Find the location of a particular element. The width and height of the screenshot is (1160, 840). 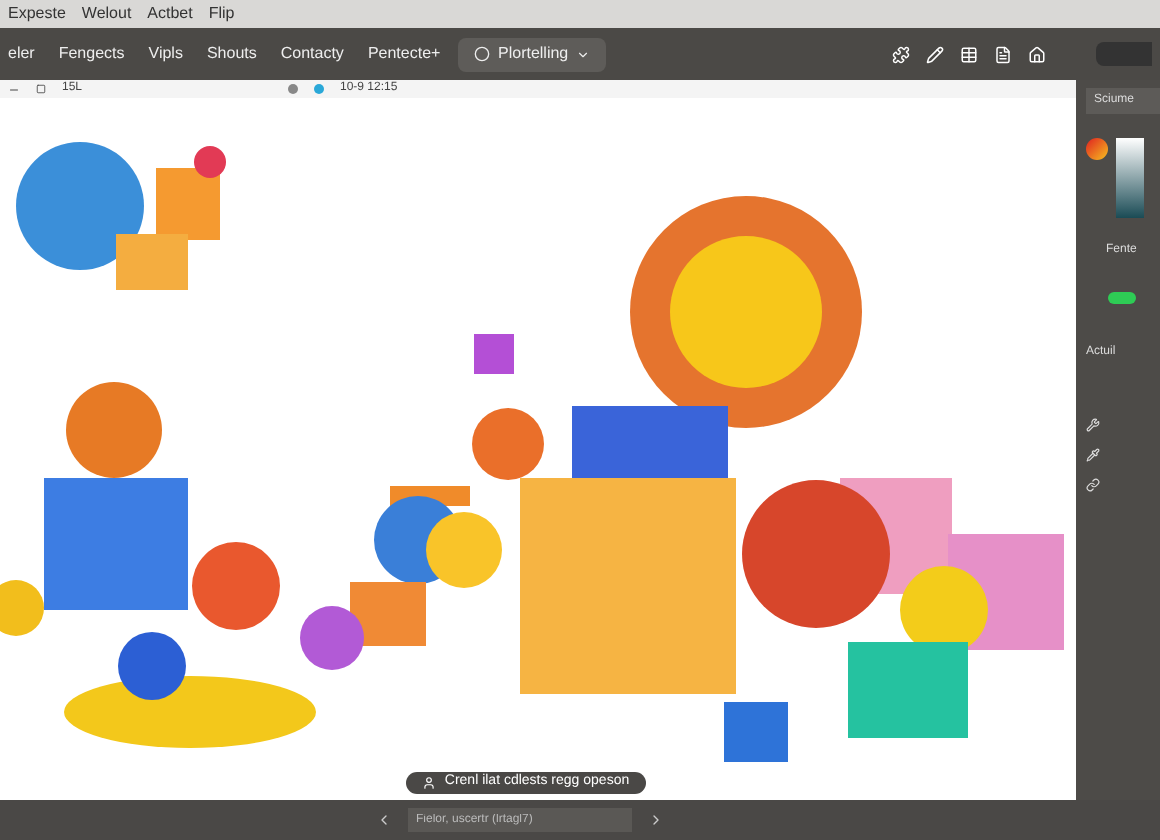

table-icon is located at coordinates (969, 54).